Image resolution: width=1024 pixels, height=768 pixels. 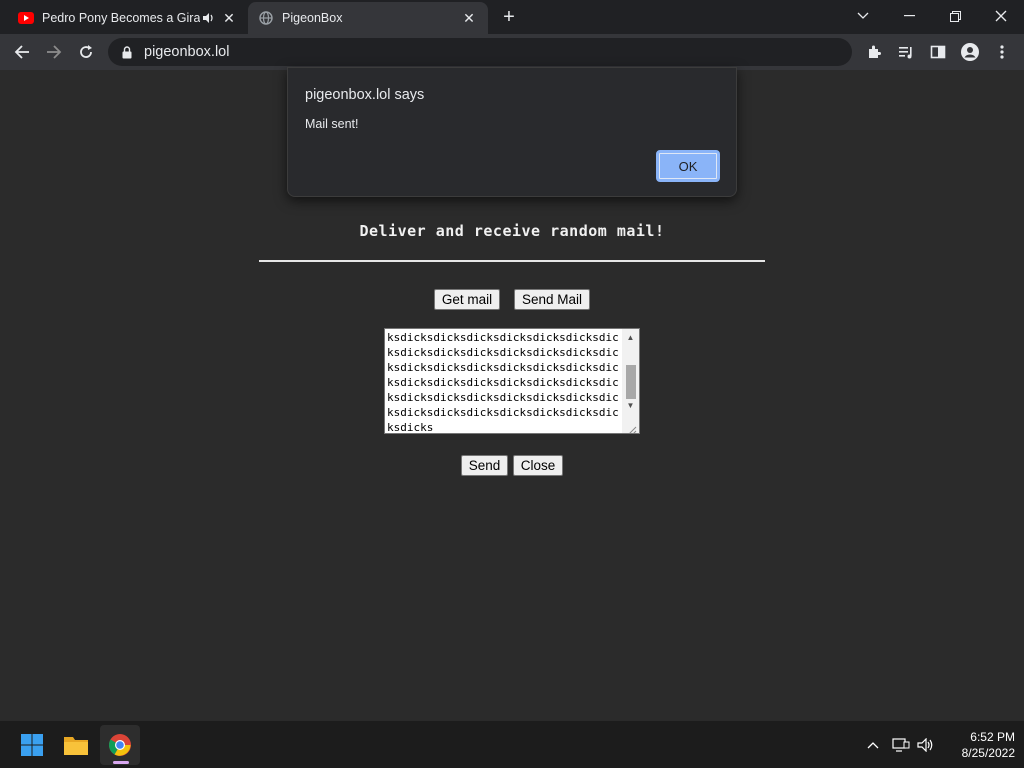 I want to click on windows-start-icon, so click(x=32, y=745).